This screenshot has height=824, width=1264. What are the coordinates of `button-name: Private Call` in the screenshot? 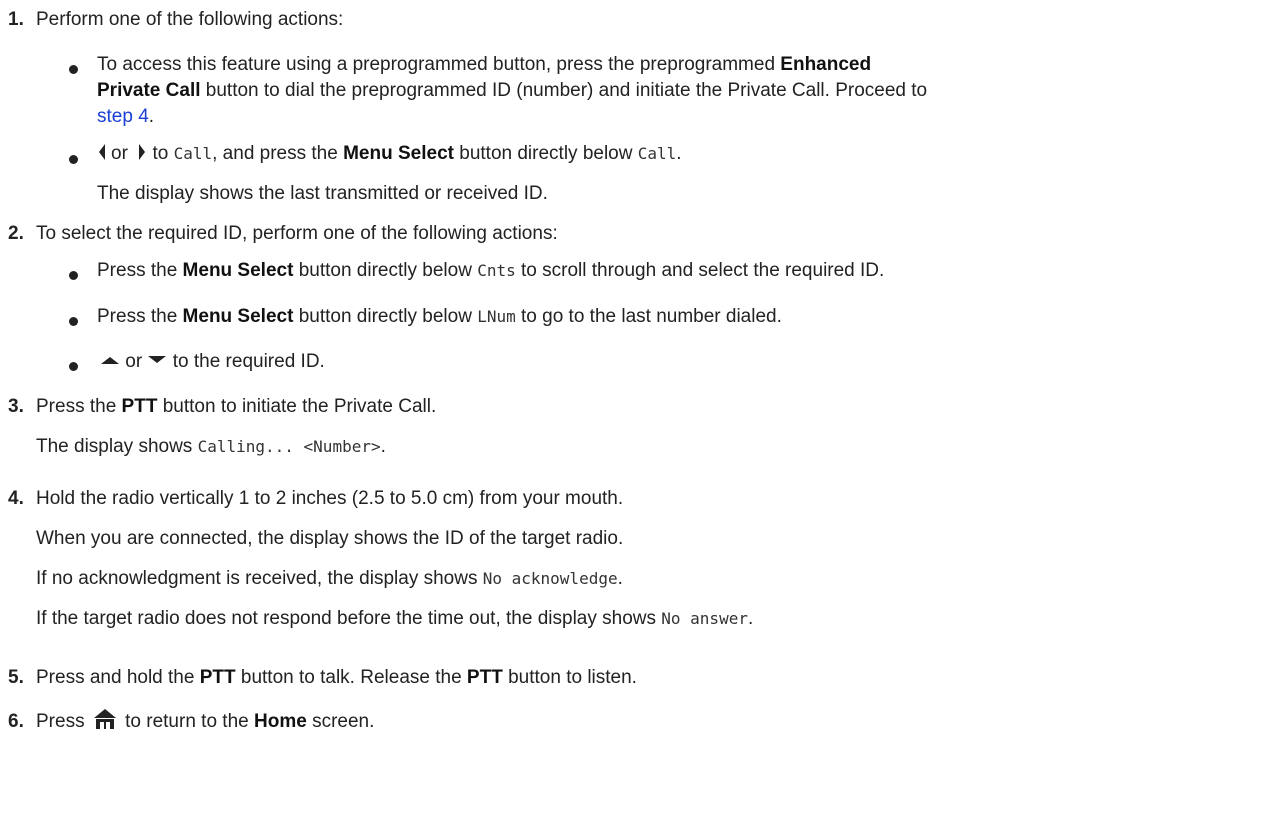 It's located at (149, 90).